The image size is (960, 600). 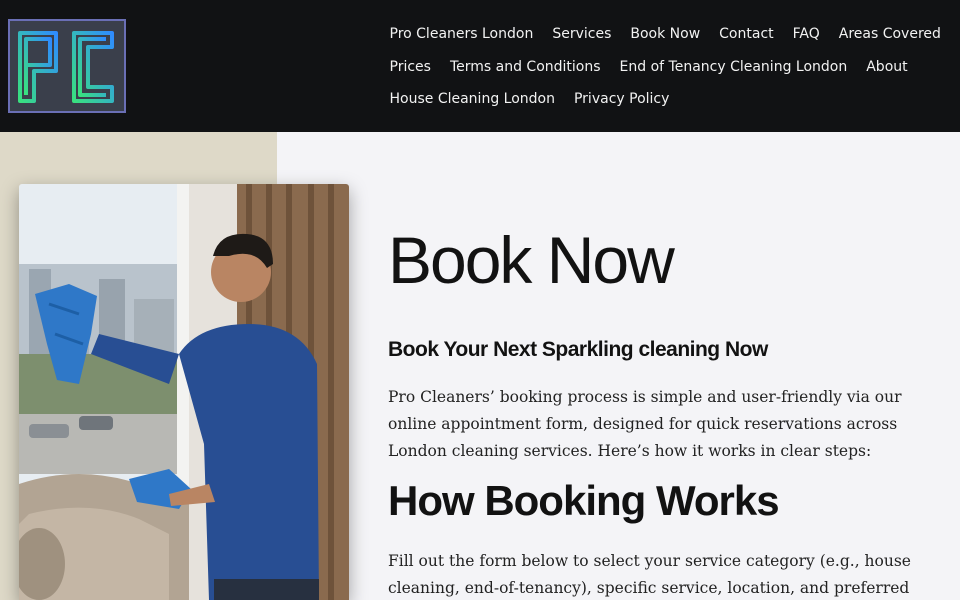 I want to click on site-logo, so click(x=67, y=66).